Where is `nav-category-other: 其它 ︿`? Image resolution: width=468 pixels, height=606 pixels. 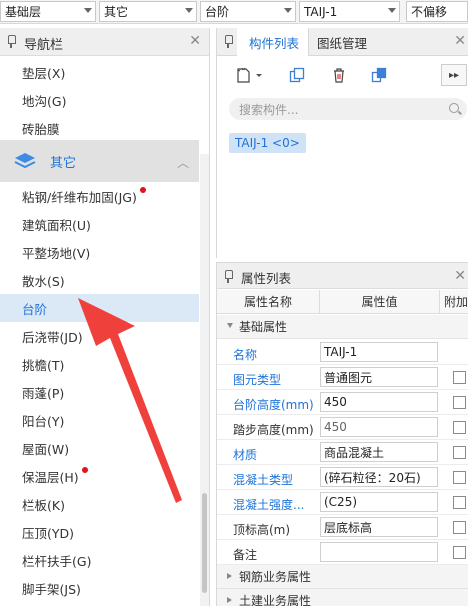 nav-category-other: 其它 ︿ is located at coordinates (99, 161).